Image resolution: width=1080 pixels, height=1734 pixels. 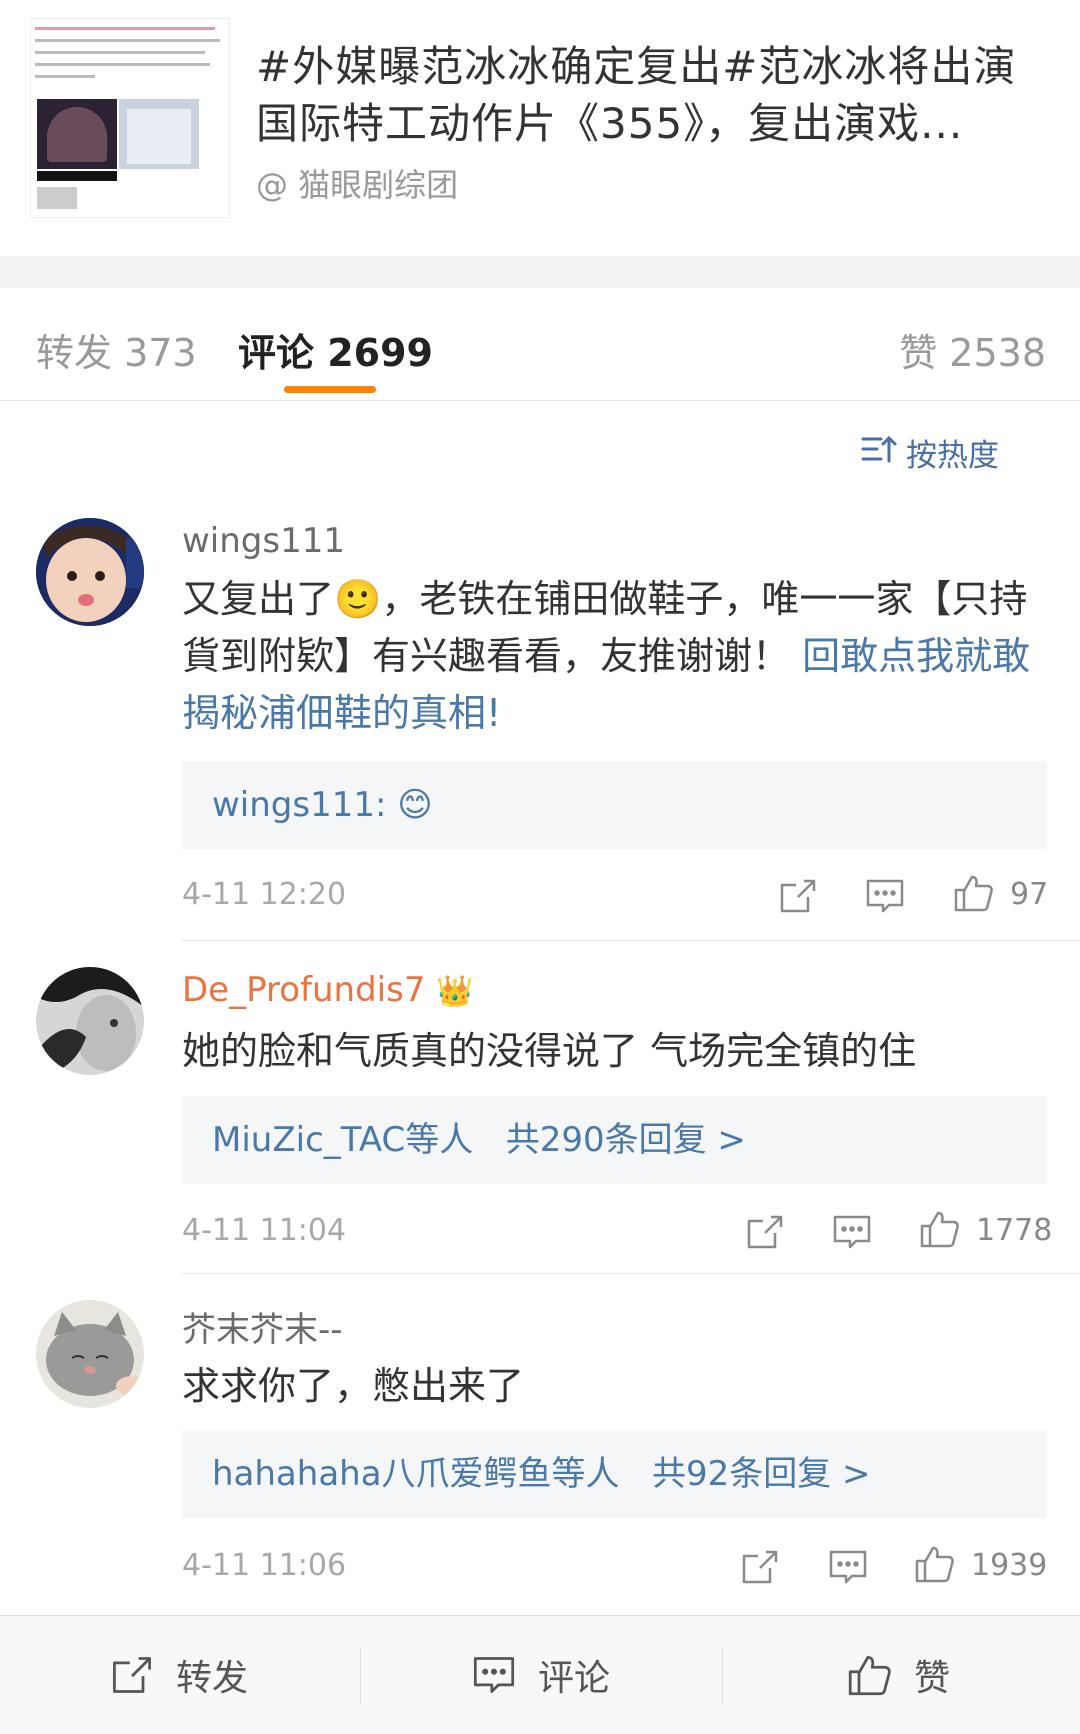 What do you see at coordinates (415, 805) in the screenshot?
I see `blush-emoji-icon: 😊` at bounding box center [415, 805].